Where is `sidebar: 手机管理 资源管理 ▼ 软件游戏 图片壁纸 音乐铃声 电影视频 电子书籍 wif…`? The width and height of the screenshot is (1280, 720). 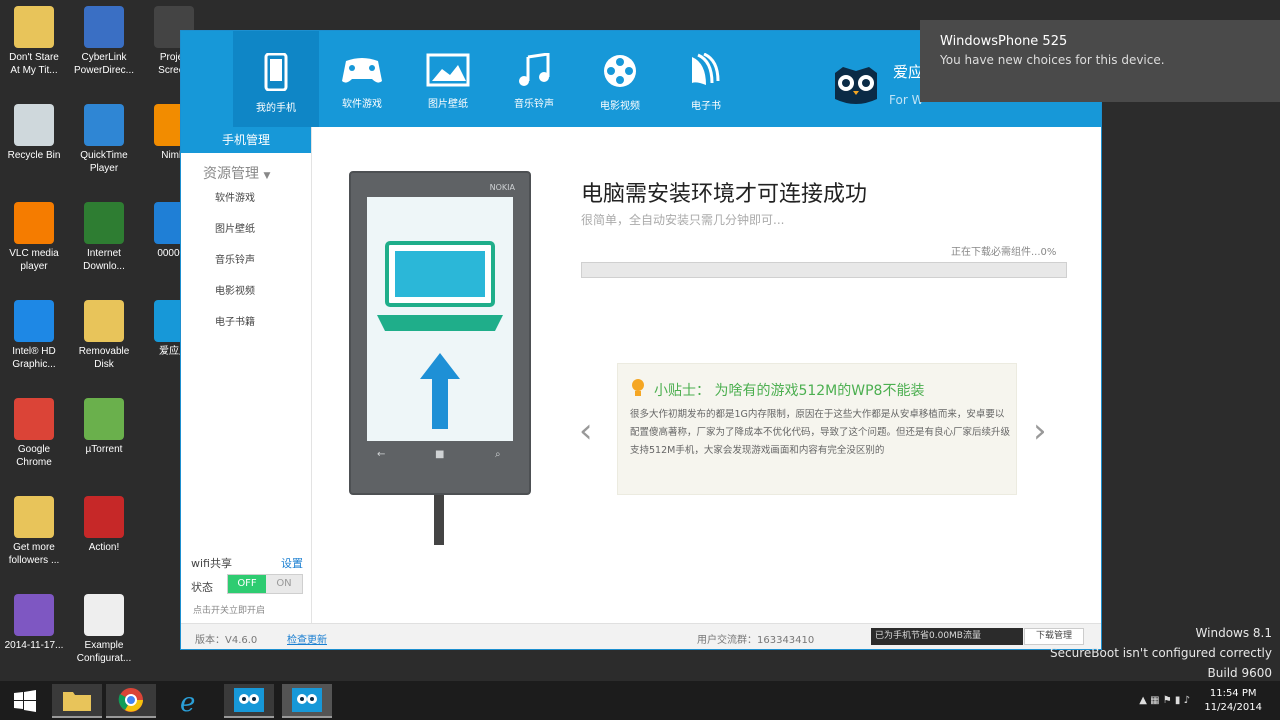
sidebar: 手机管理 资源管理 ▼ 软件游戏 图片壁纸 音乐铃声 电影视频 电子书籍 wif… is located at coordinates (246, 375).